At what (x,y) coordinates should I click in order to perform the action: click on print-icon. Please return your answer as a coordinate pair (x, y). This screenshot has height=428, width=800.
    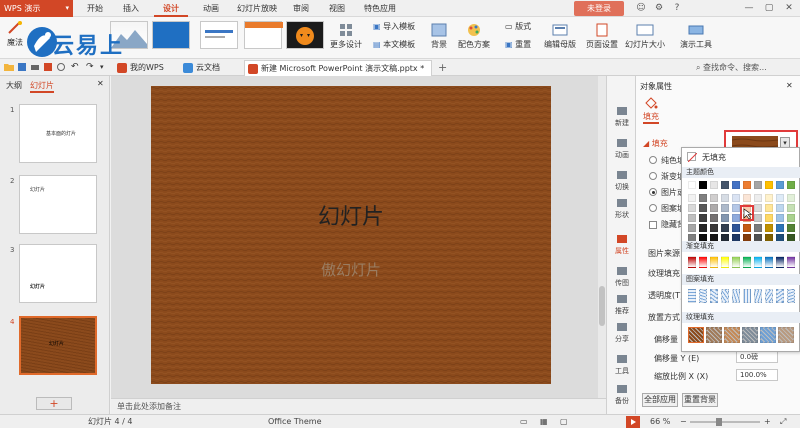
    Looking at the image, I should click on (35, 67).